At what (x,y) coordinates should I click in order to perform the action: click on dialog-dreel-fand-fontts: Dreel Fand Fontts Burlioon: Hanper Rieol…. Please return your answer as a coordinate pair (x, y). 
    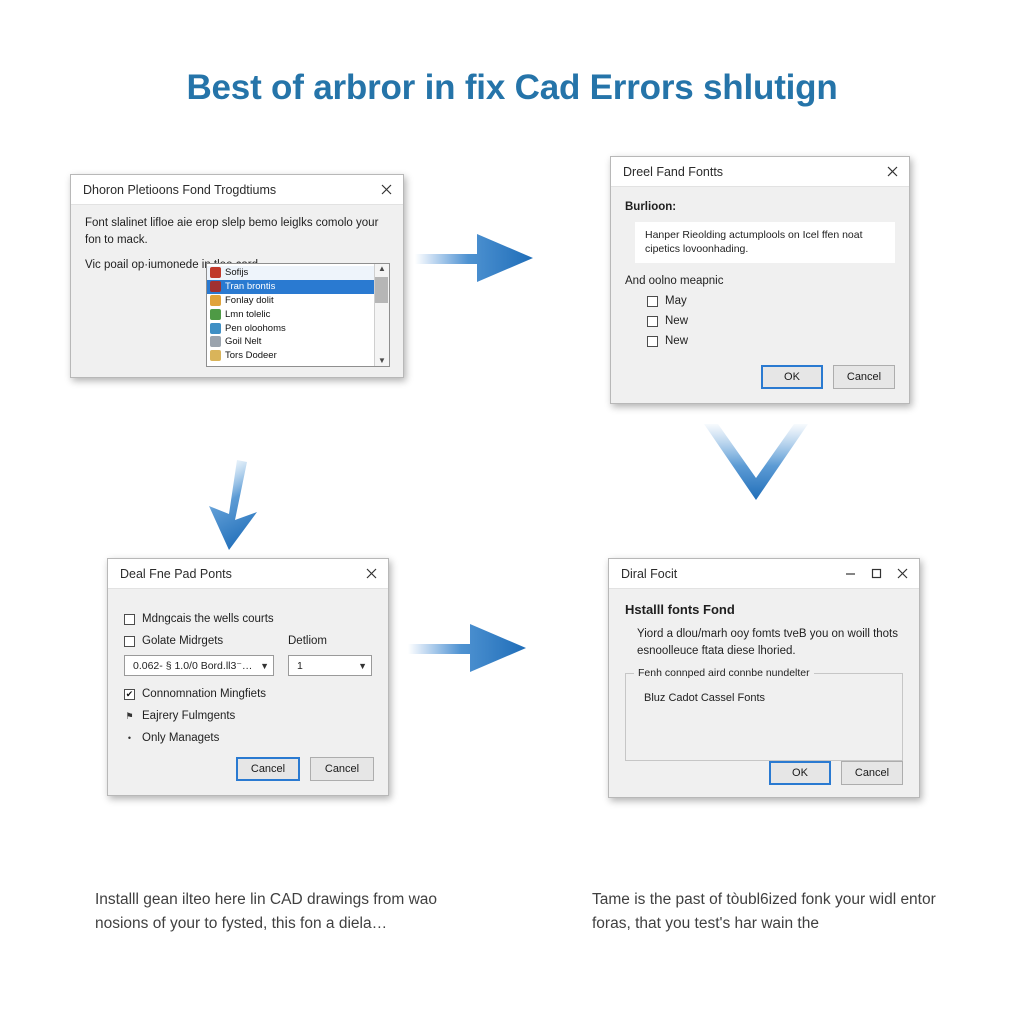
    Looking at the image, I should click on (760, 280).